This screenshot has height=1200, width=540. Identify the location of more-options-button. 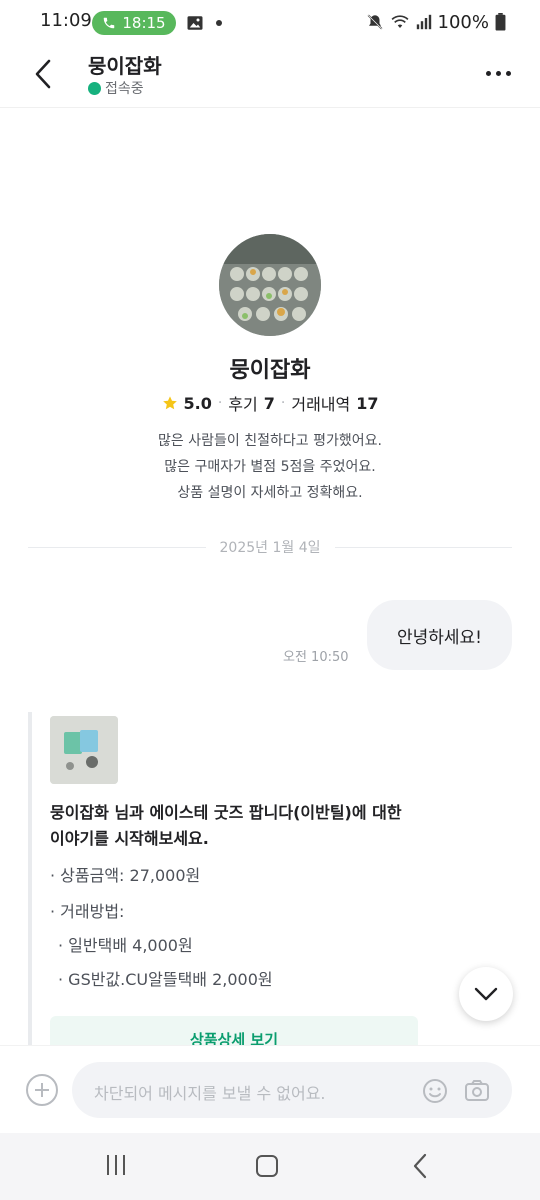
(498, 73).